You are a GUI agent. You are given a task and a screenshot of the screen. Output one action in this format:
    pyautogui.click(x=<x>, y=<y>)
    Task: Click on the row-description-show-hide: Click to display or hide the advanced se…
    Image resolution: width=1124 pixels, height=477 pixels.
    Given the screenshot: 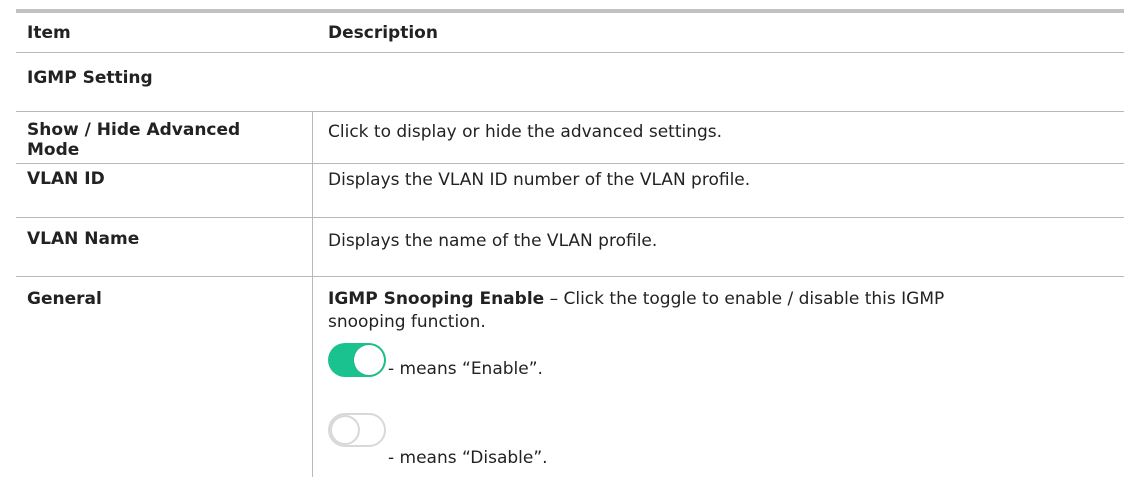 What is the action you would take?
    pyautogui.click(x=525, y=132)
    